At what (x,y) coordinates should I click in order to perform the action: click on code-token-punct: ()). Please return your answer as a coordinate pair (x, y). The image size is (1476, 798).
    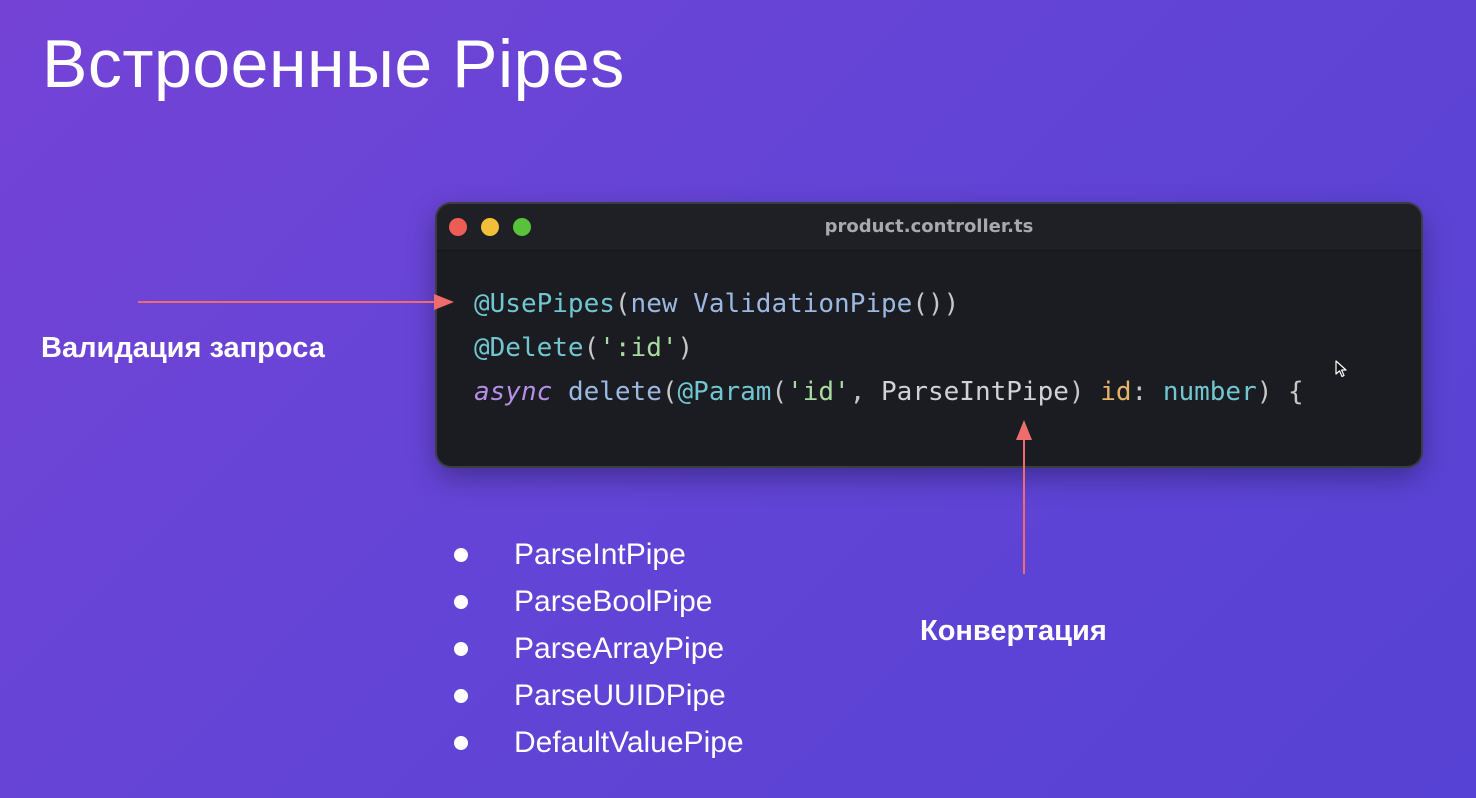
    Looking at the image, I should click on (936, 304).